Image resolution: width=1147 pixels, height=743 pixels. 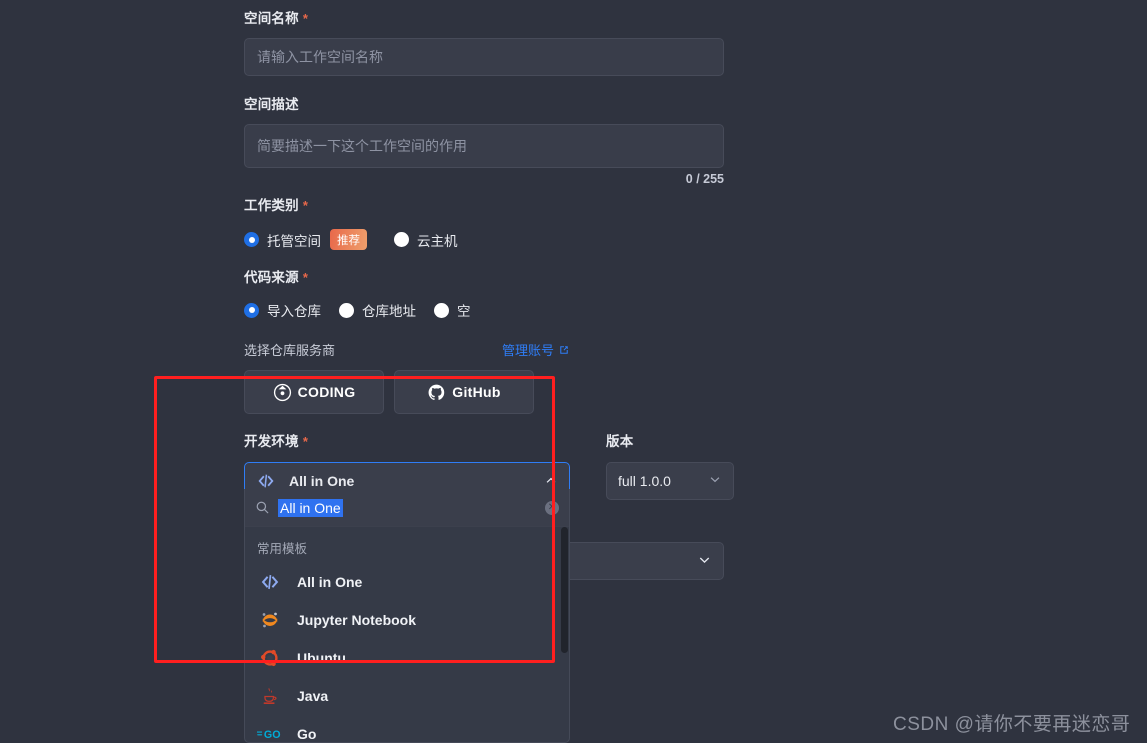 I want to click on provider-card-github: GitHub, so click(x=464, y=392).